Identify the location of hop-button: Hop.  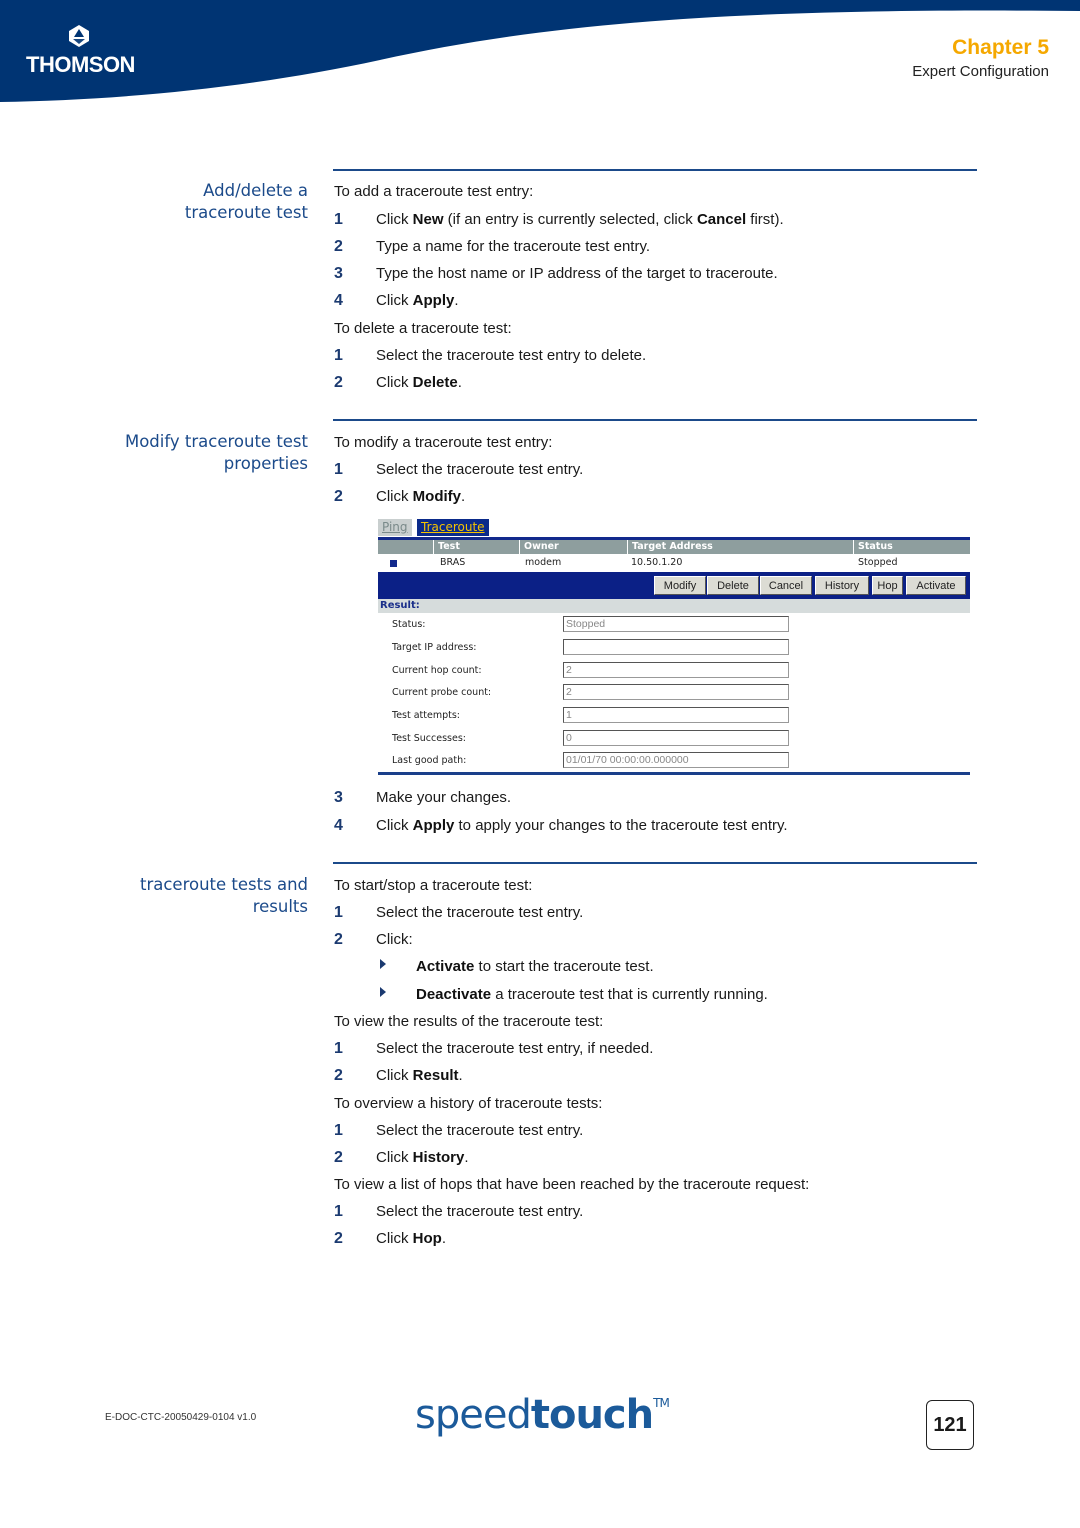
(887, 585).